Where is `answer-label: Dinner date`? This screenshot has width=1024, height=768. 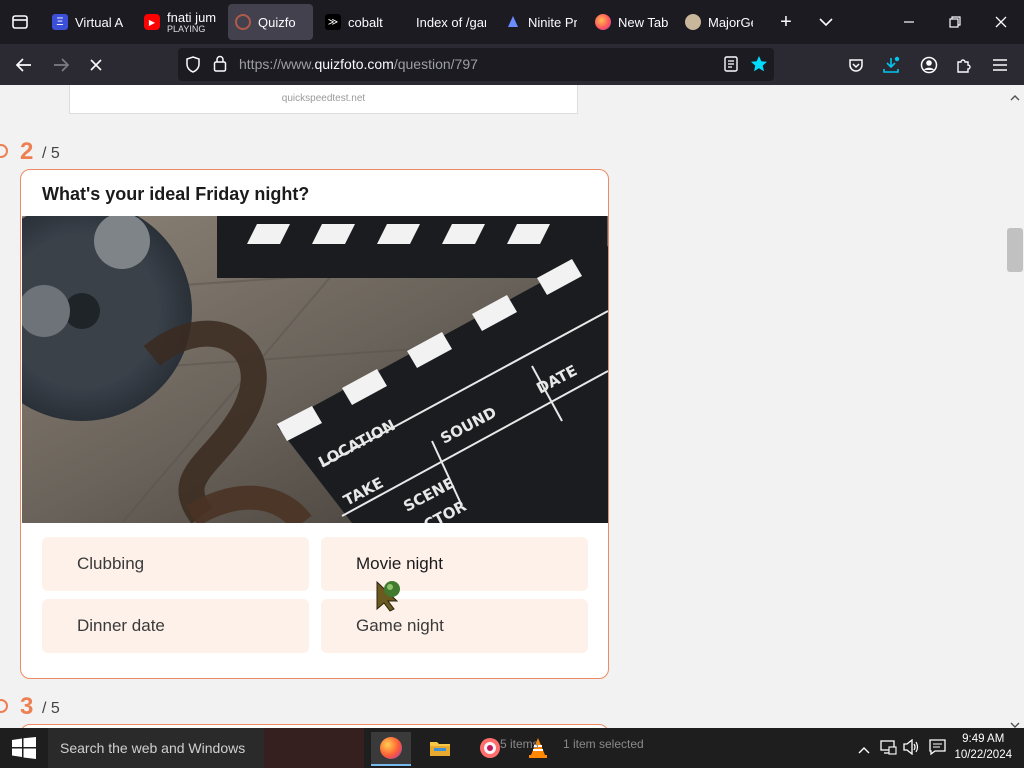 answer-label: Dinner date is located at coordinates (121, 625).